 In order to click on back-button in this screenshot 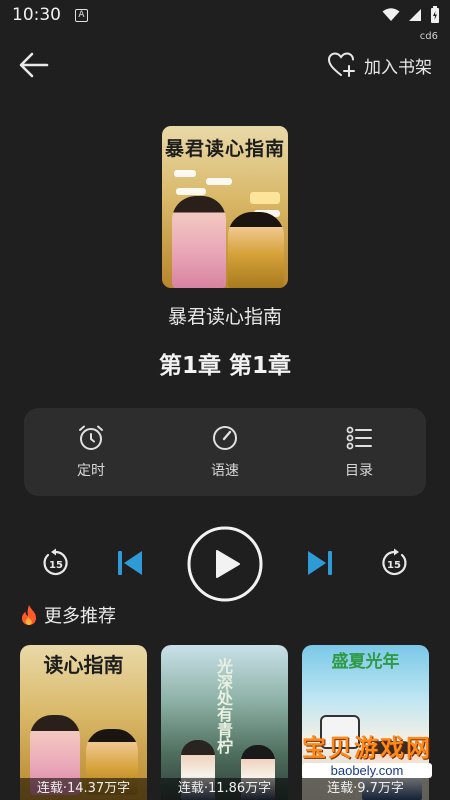, I will do `click(34, 65)`.